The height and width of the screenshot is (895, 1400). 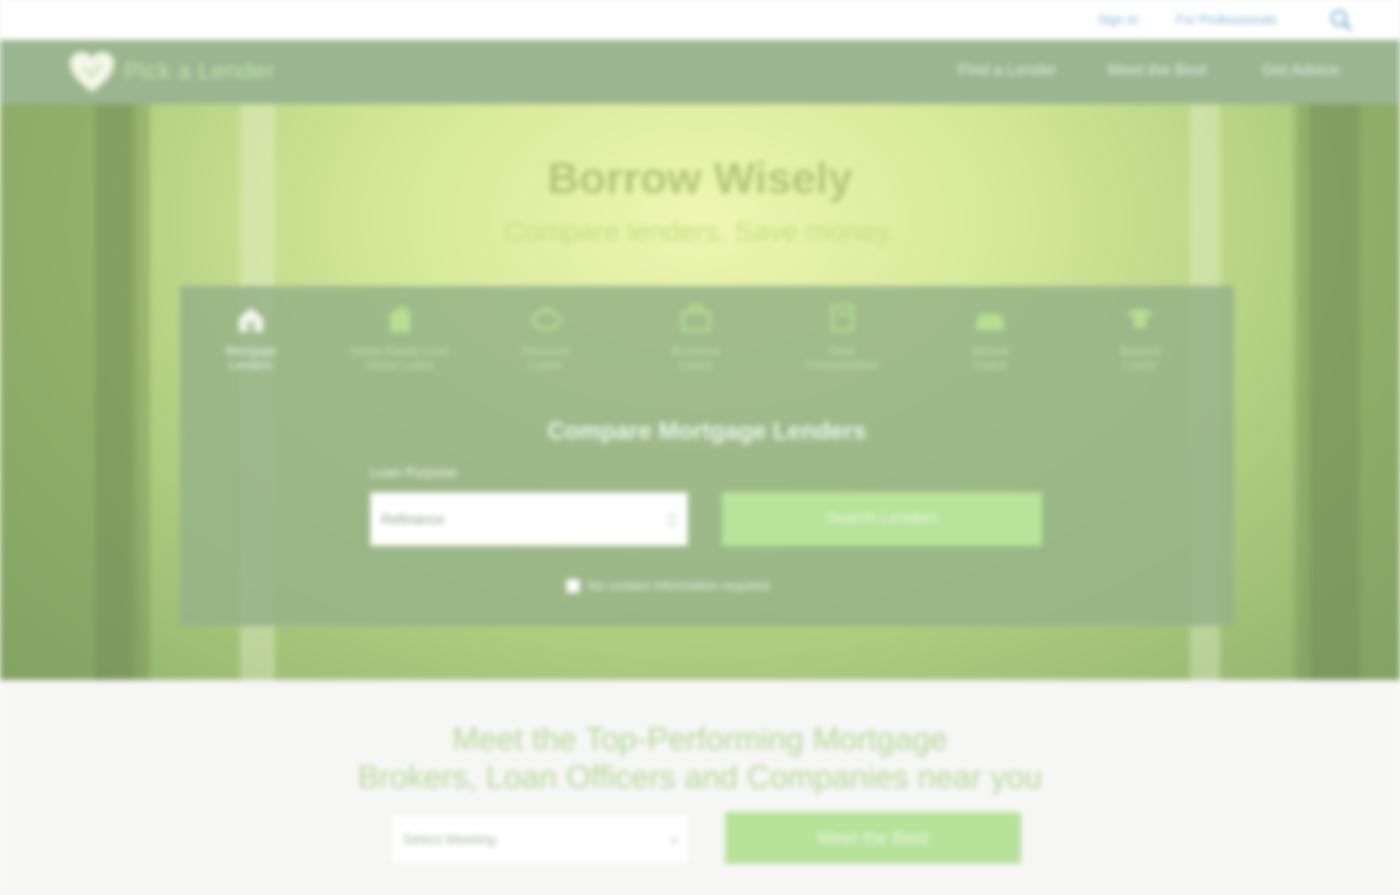 I want to click on loan-type-label: Home Equity Line/Home Loans, so click(x=400, y=358).